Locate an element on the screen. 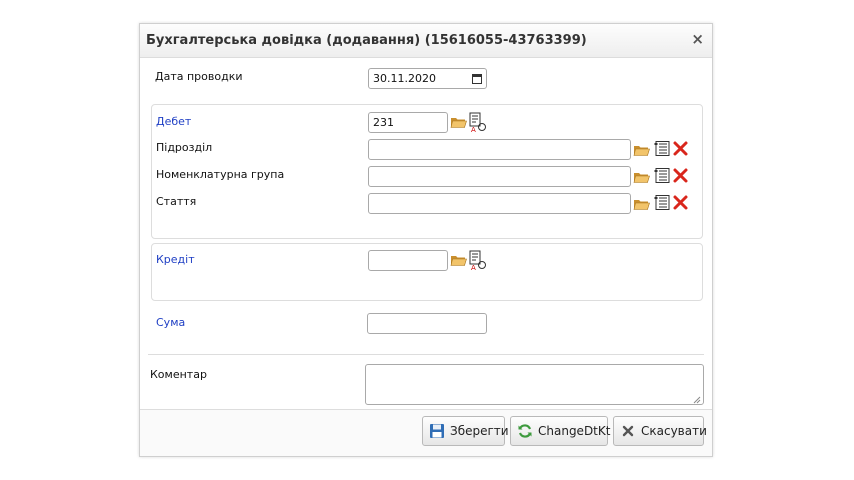 The image size is (854, 480). credit-label: Кредіт is located at coordinates (175, 259).